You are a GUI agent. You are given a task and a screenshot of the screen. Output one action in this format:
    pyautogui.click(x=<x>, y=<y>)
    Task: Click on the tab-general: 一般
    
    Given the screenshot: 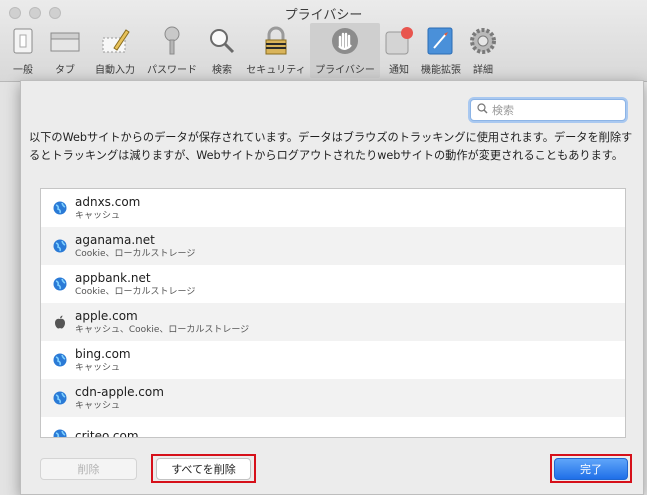 What is the action you would take?
    pyautogui.click(x=23, y=50)
    